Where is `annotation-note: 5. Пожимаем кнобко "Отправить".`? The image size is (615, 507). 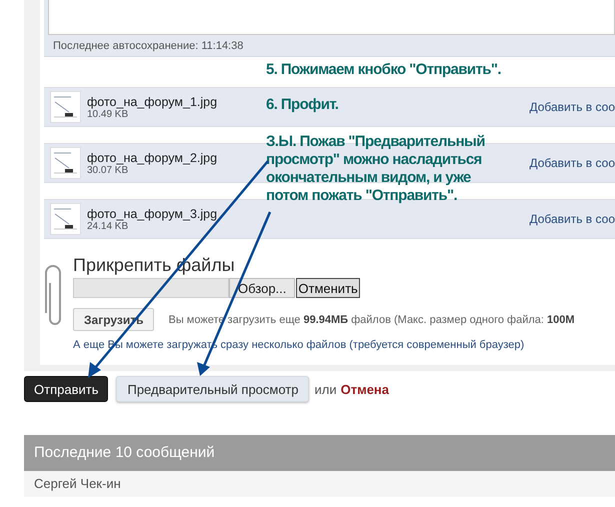
annotation-note: 5. Пожимаем кнобко "Отправить". is located at coordinates (384, 70).